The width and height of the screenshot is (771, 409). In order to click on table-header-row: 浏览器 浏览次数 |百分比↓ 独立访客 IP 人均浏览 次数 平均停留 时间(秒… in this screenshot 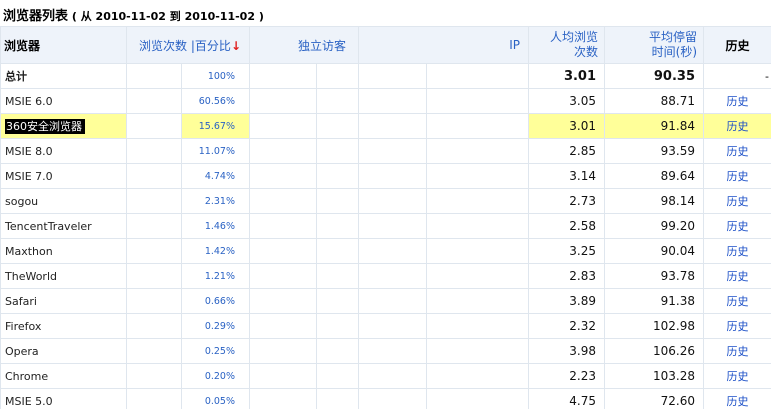, I will do `click(385, 45)`.